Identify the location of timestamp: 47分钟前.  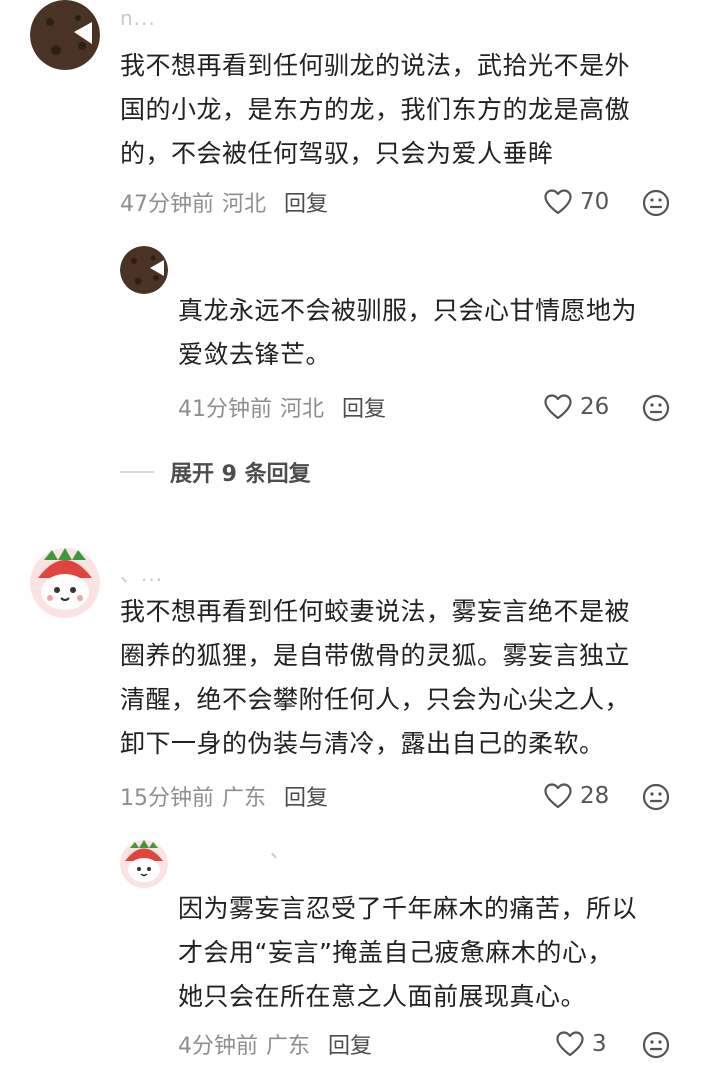
(167, 204).